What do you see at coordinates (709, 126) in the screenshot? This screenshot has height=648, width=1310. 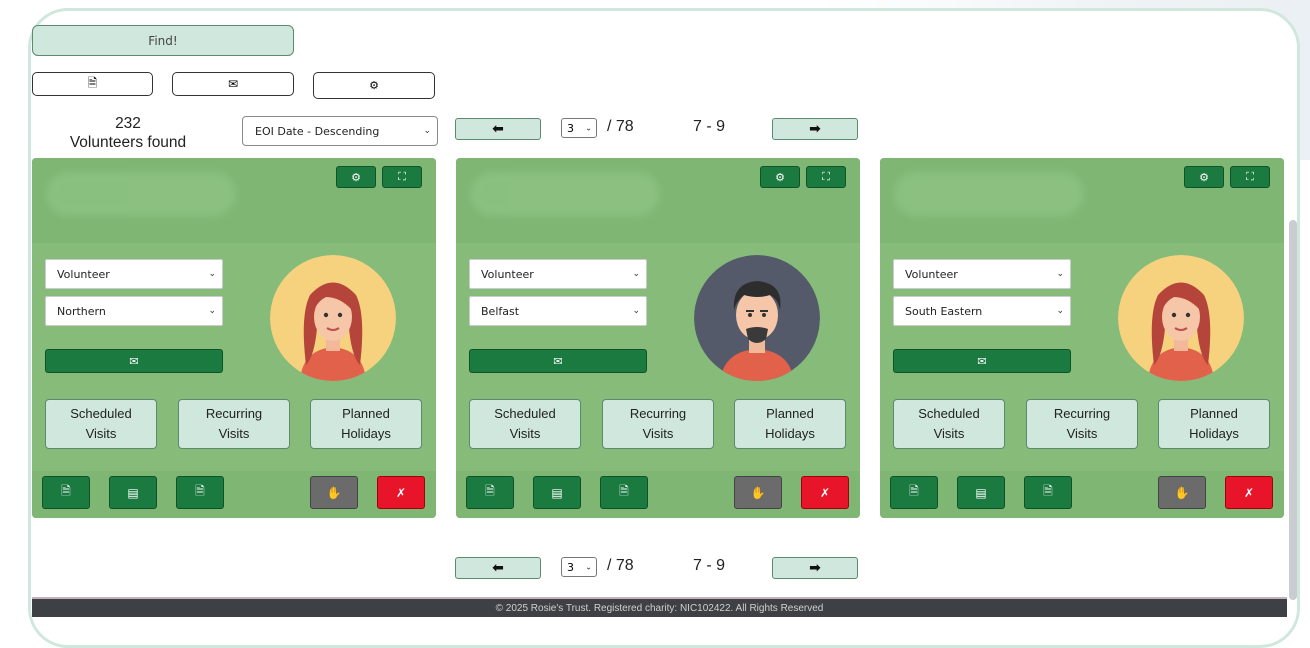 I see `page-range: 7 - 9` at bounding box center [709, 126].